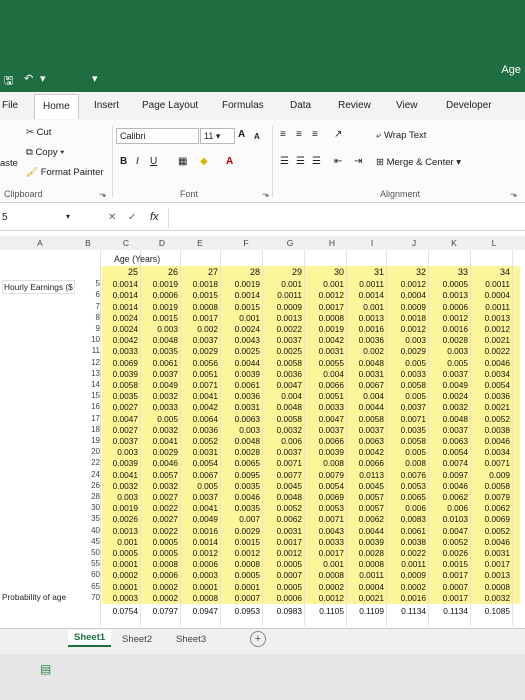 This screenshot has height=700, width=525. What do you see at coordinates (325, 463) in the screenshot?
I see `table-cell: 0.008` at bounding box center [325, 463].